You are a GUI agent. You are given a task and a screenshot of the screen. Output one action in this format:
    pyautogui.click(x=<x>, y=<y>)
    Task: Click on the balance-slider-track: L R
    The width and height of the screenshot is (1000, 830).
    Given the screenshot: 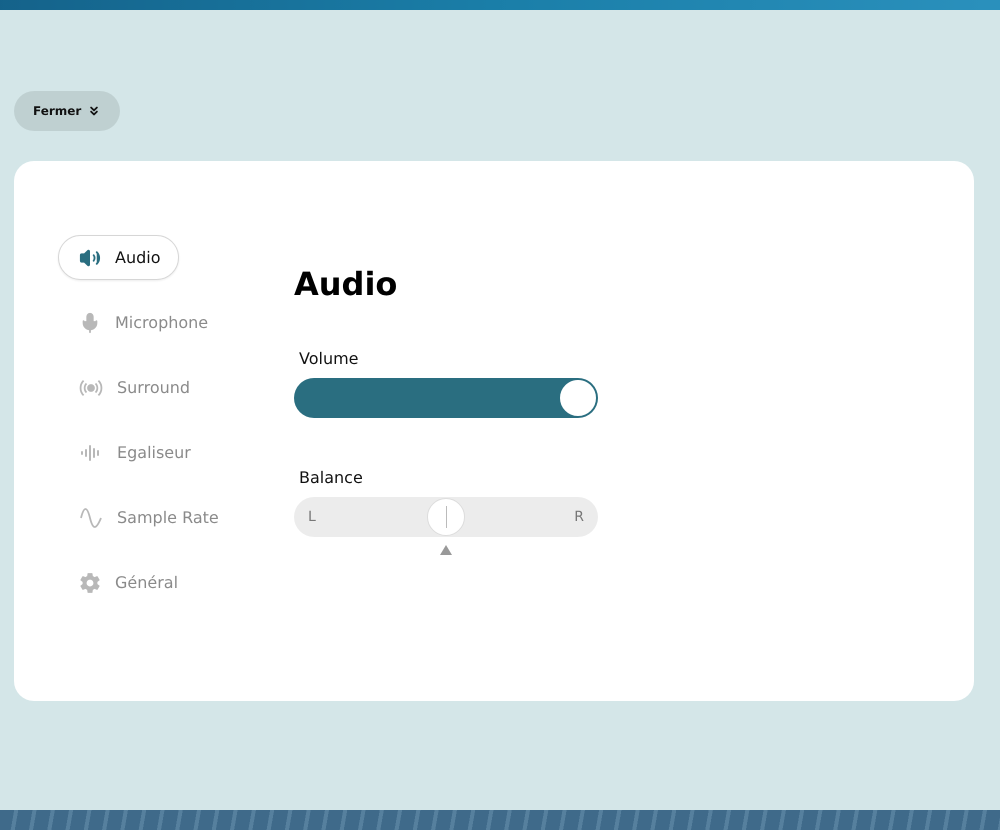 What is the action you would take?
    pyautogui.click(x=446, y=517)
    